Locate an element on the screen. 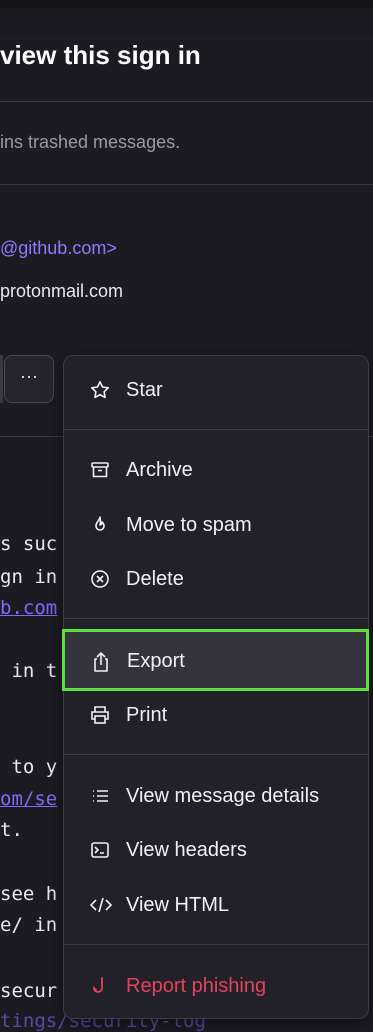 The height and width of the screenshot is (1032, 373). menu-item-label: Report phishing is located at coordinates (196, 986).